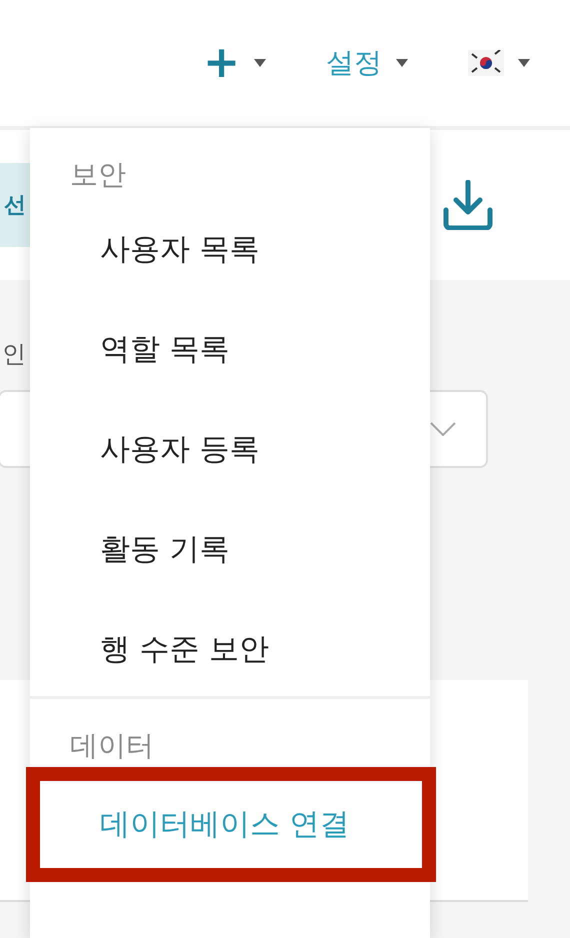  I want to click on toolbar-button: 선, so click(15, 205).